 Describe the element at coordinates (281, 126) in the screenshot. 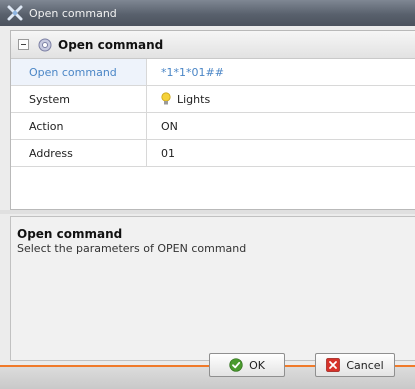

I see `property-value-field: ON` at that location.